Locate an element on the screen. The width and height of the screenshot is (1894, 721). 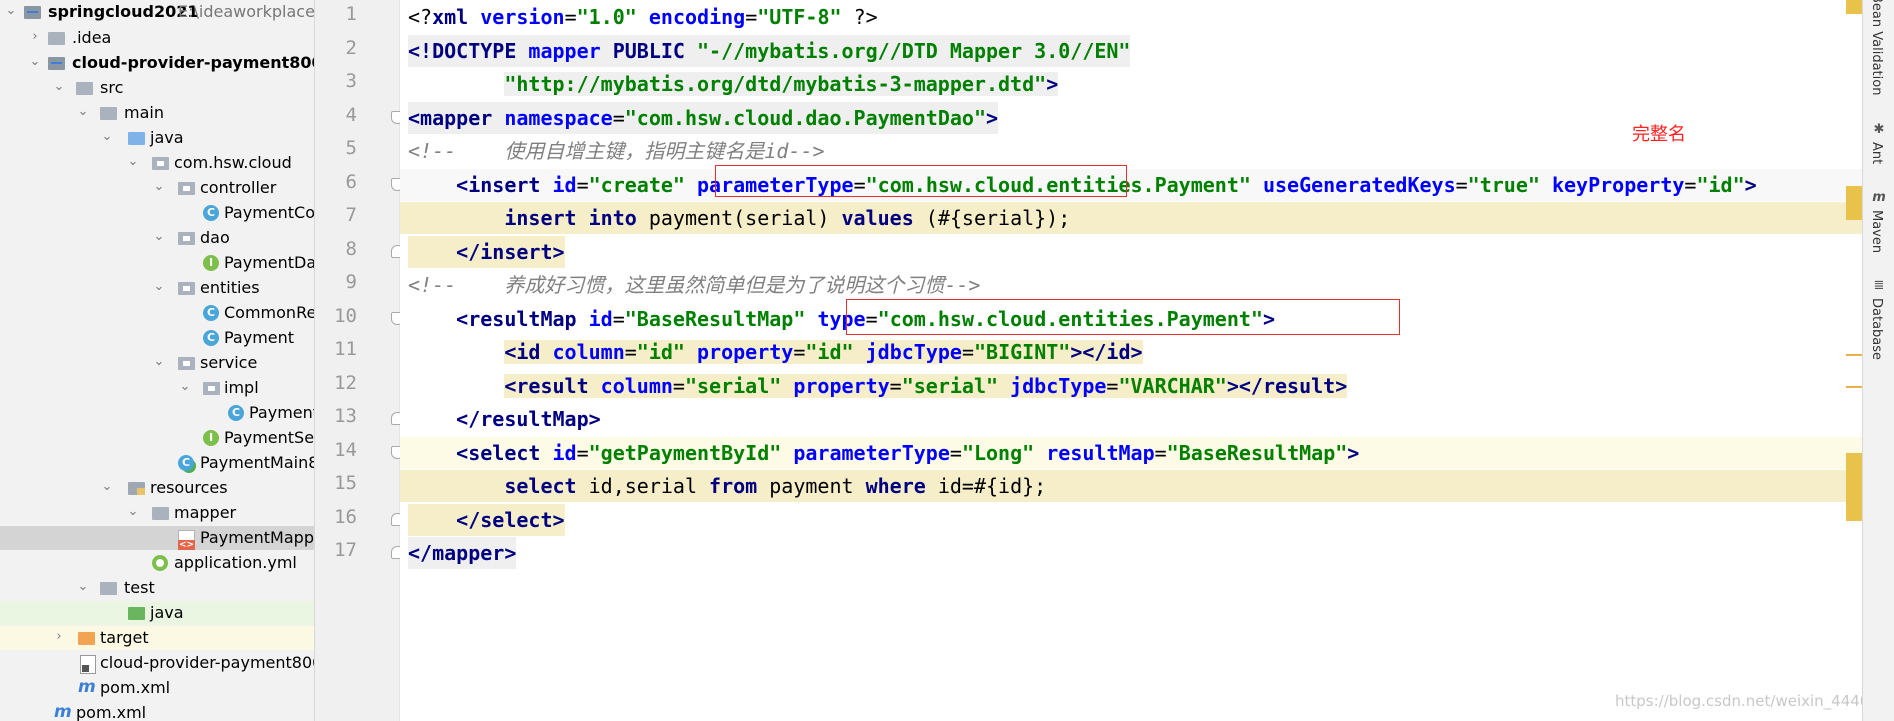
code-token: <insert is located at coordinates (504, 185).